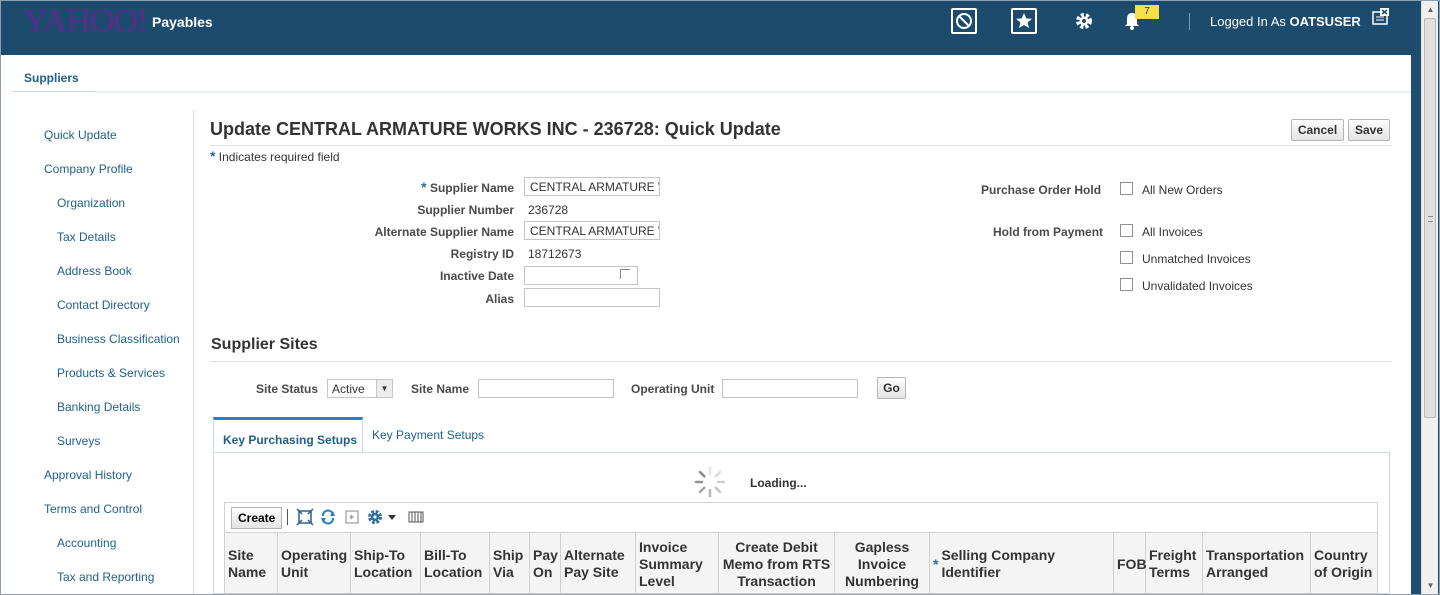  Describe the element at coordinates (673, 389) in the screenshot. I see `operating-unit-label: Operating Unit` at that location.